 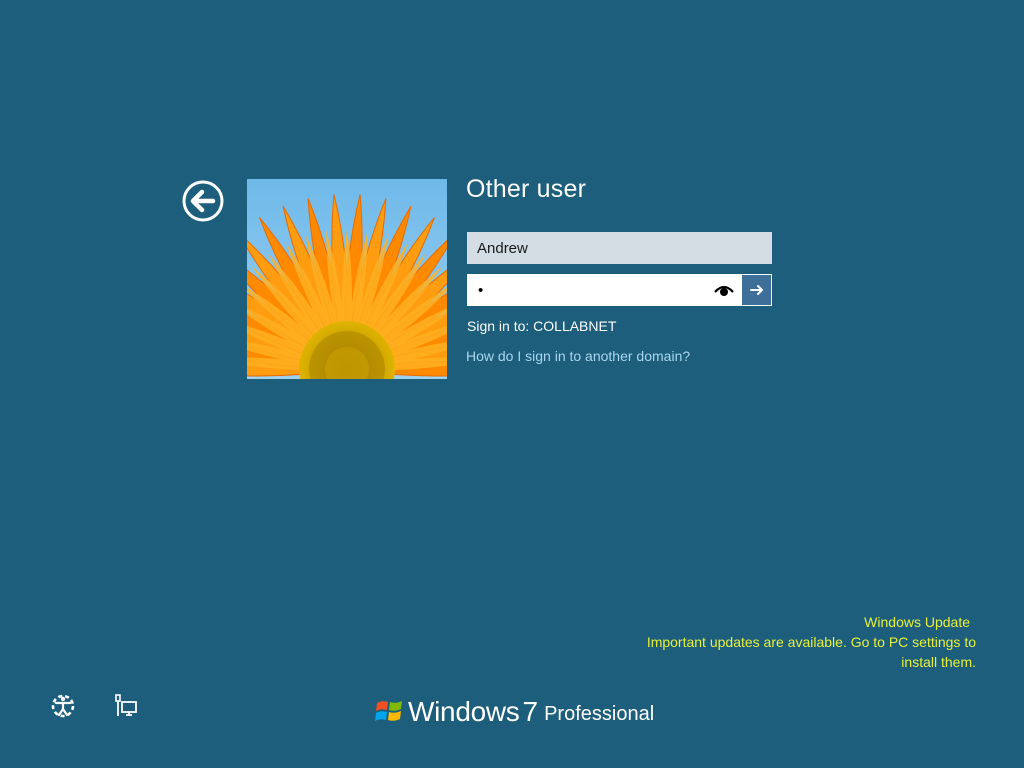 I want to click on network-button, so click(x=127, y=706).